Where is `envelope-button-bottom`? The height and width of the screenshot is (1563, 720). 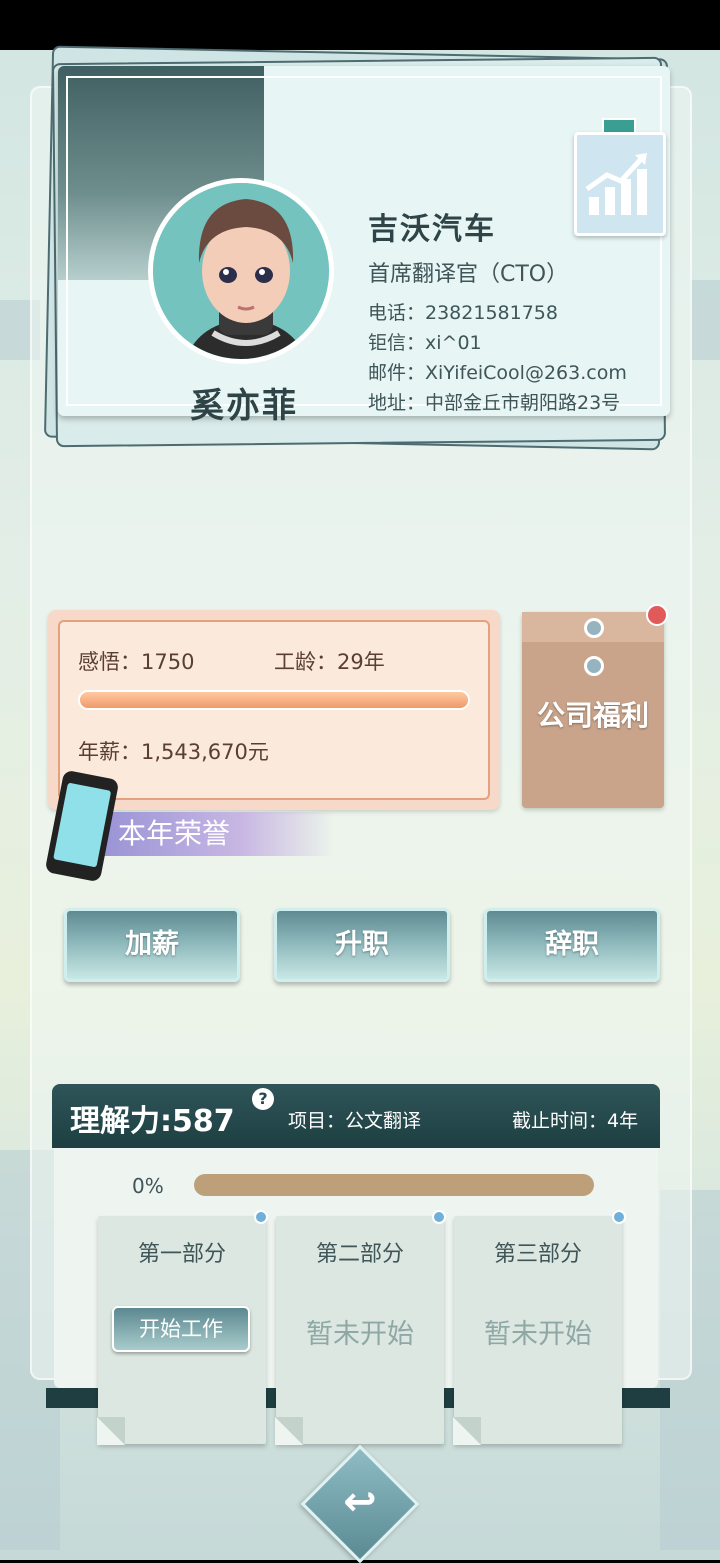
envelope-button-bottom is located at coordinates (594, 666).